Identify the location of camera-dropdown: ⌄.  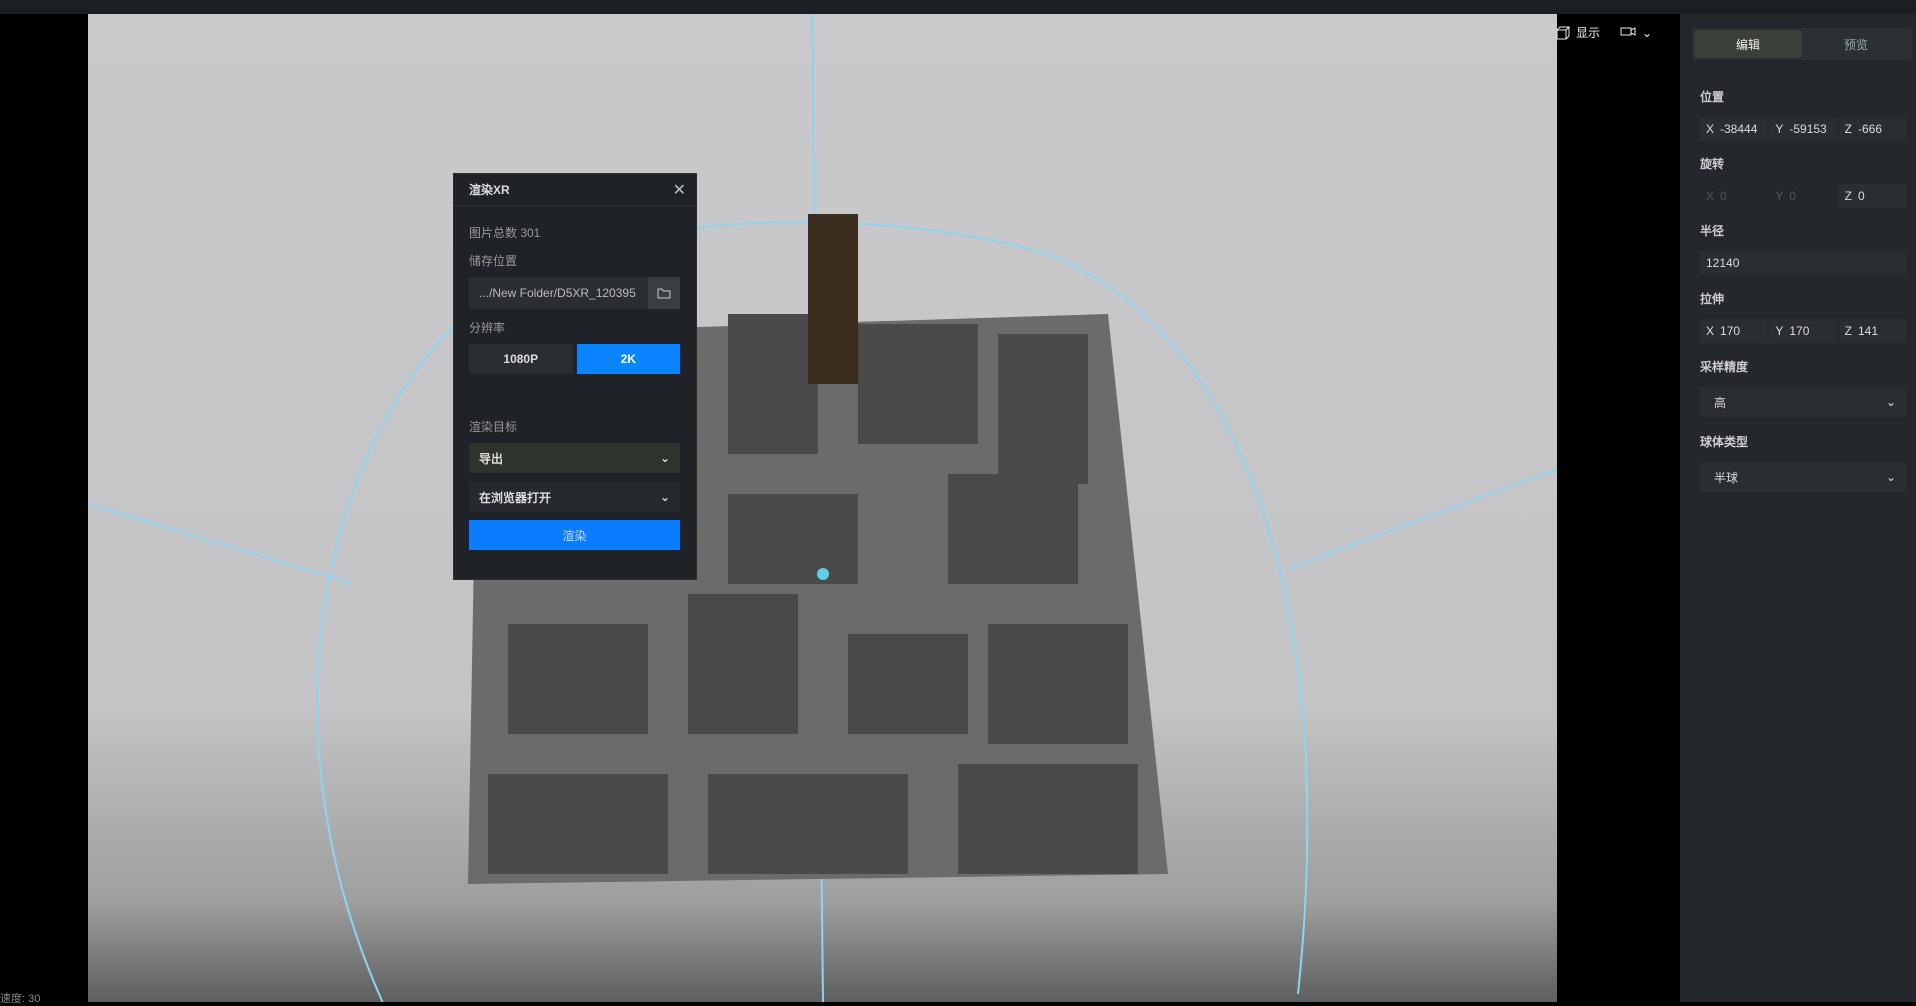
(1636, 33).